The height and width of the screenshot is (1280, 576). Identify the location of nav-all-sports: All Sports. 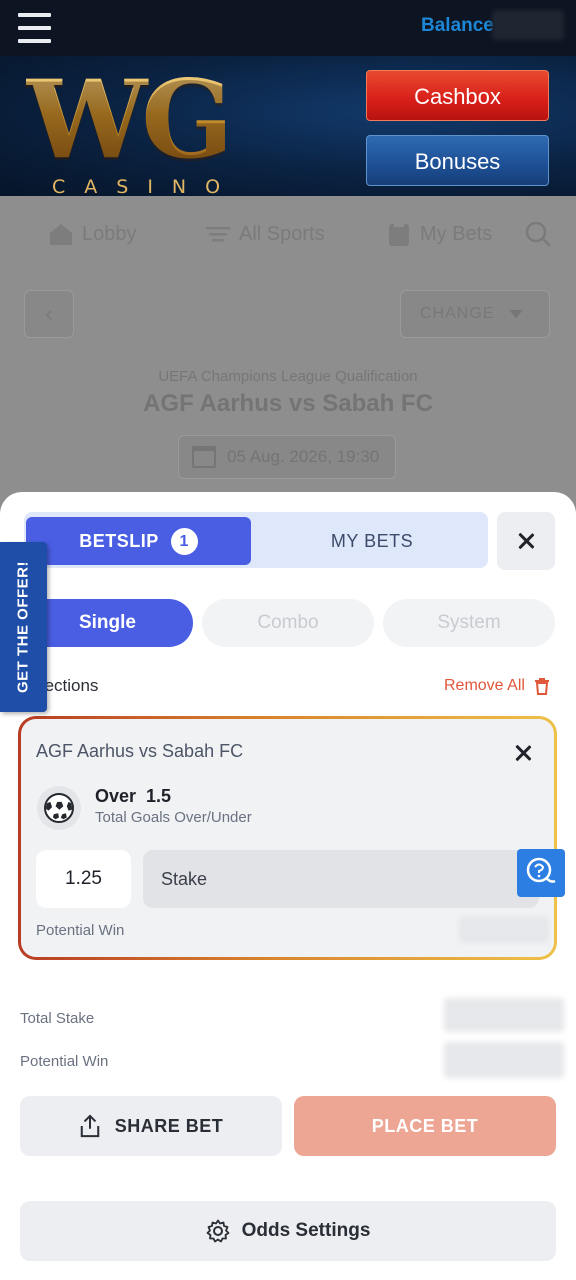
(265, 234).